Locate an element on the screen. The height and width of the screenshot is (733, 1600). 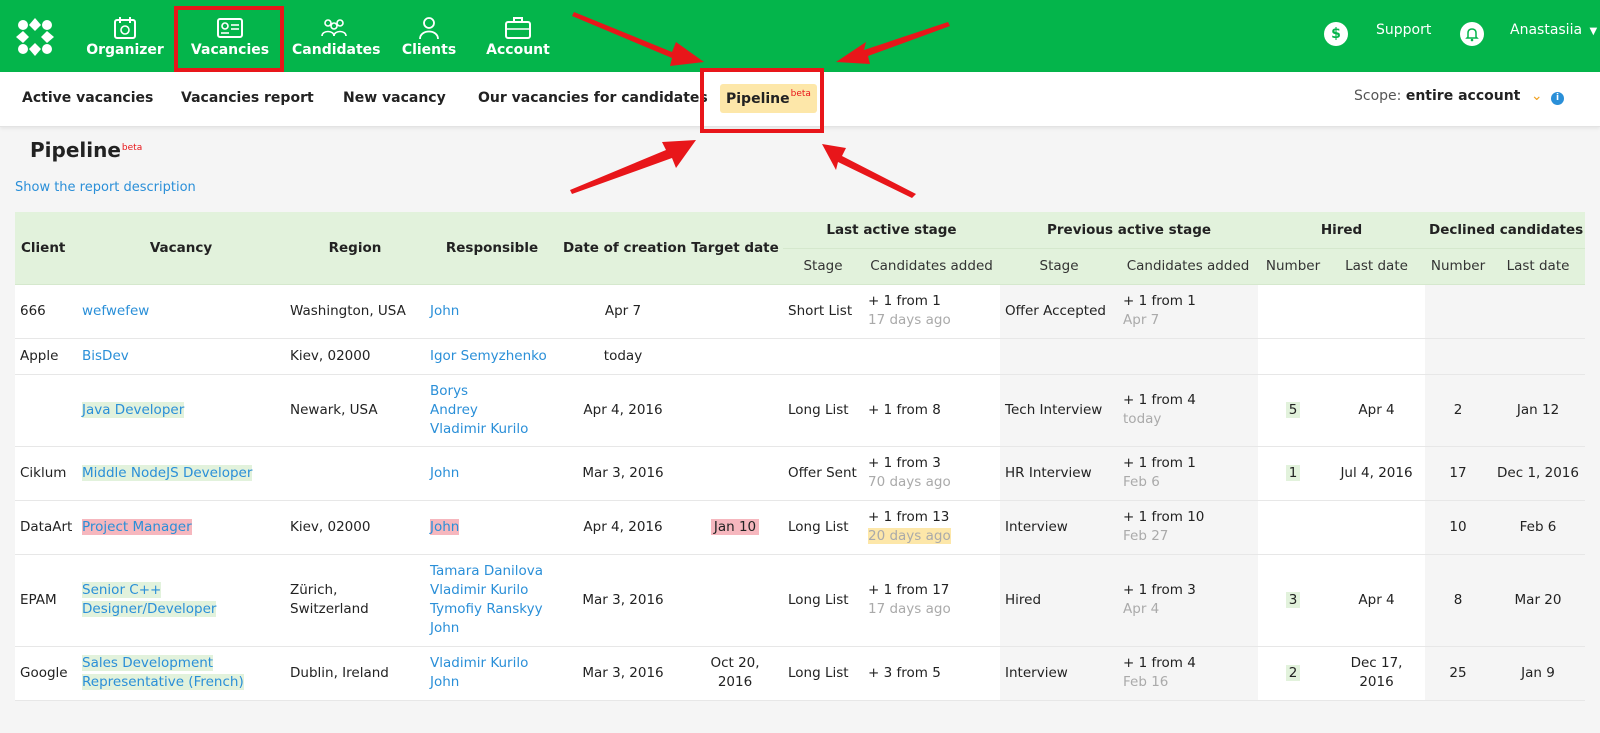
person-icon is located at coordinates (429, 28).